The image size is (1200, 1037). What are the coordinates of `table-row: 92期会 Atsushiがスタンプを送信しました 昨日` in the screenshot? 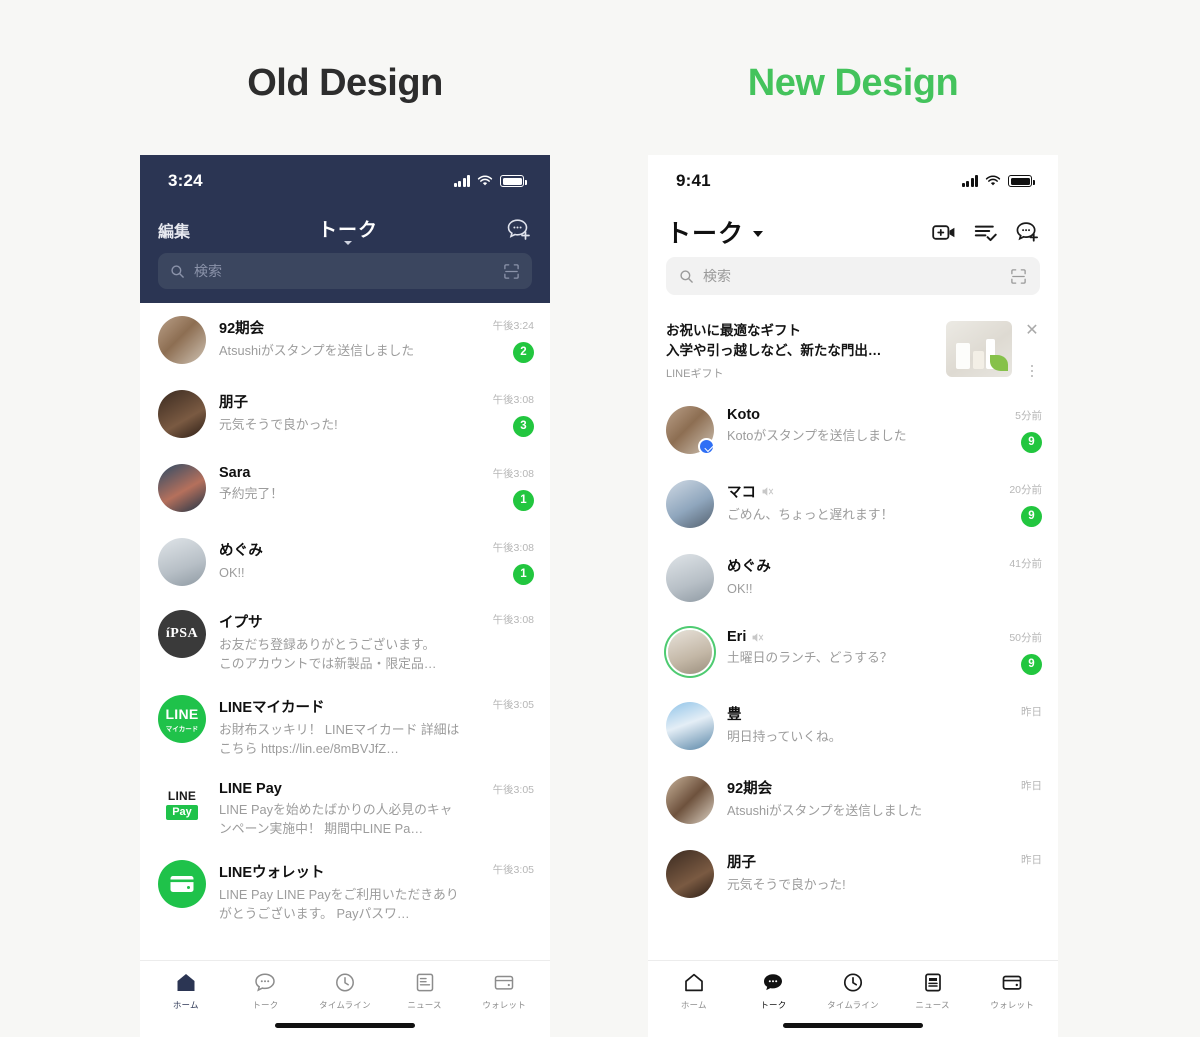 It's located at (853, 800).